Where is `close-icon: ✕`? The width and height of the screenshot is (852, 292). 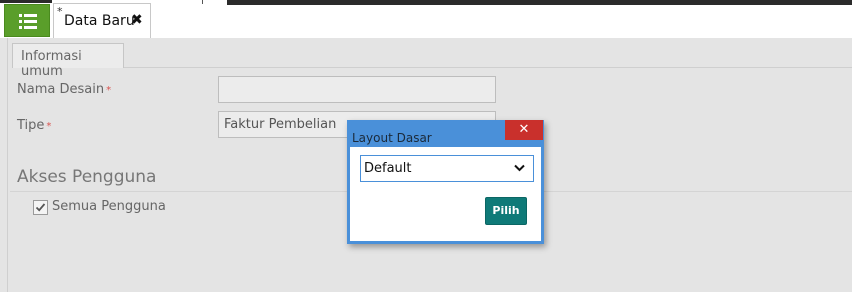
close-icon: ✕ is located at coordinates (524, 129).